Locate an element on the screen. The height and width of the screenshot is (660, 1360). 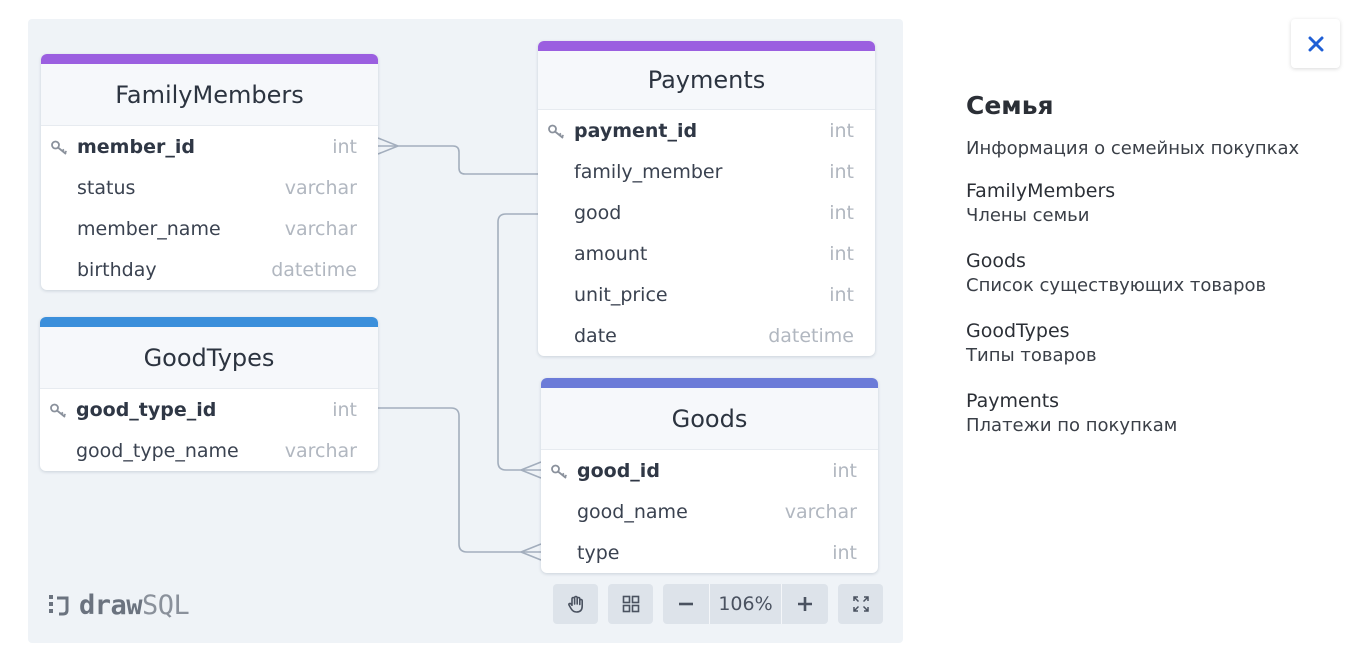
field-name: good_id is located at coordinates (618, 470).